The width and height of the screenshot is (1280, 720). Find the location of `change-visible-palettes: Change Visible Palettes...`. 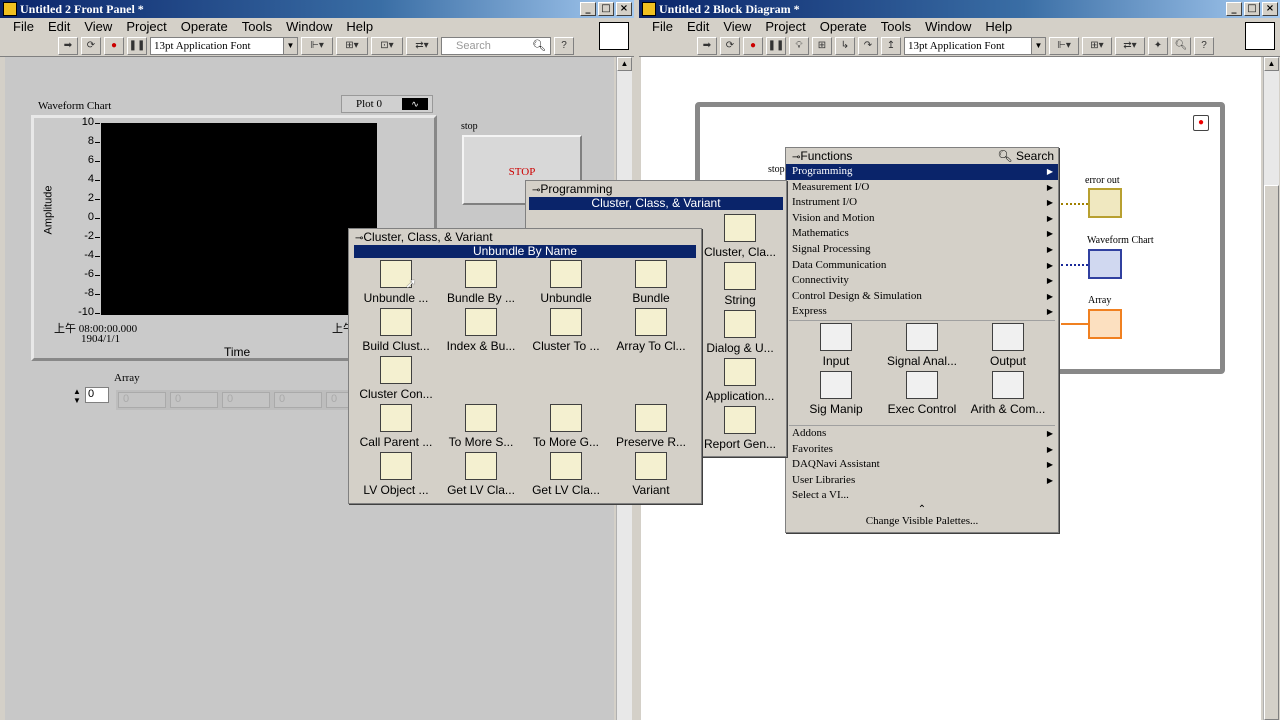

change-visible-palettes: Change Visible Palettes... is located at coordinates (922, 521).